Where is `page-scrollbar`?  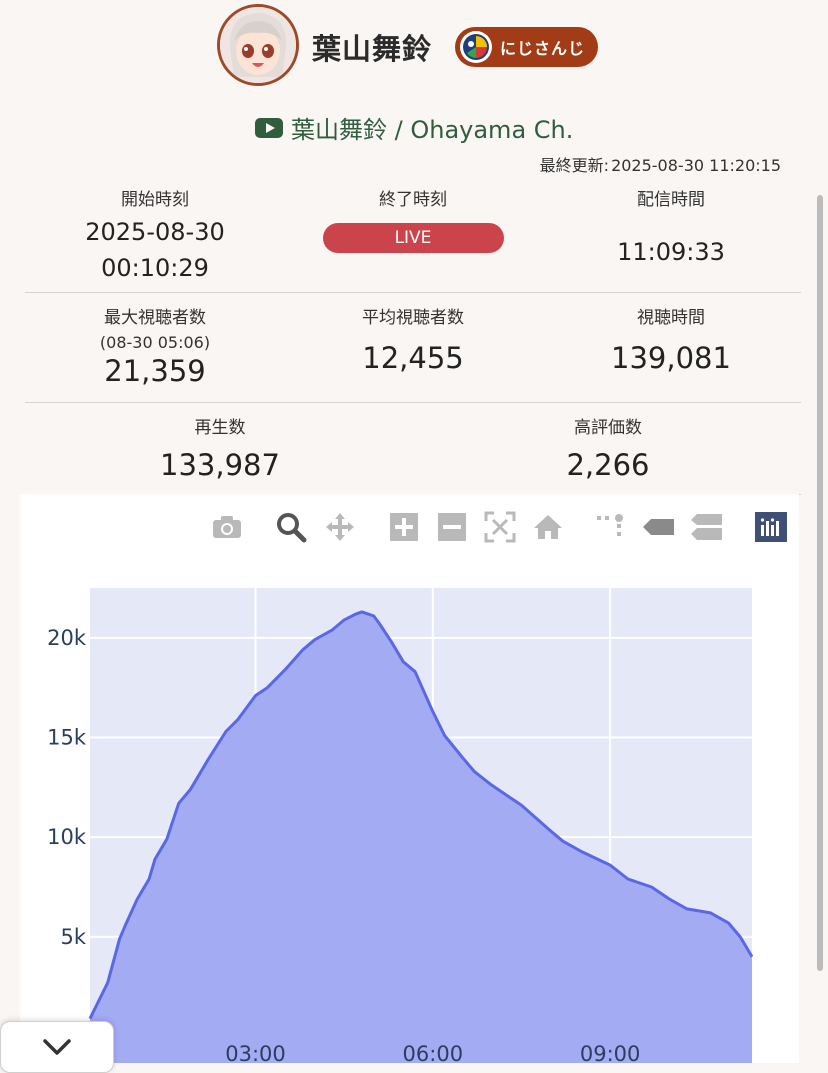 page-scrollbar is located at coordinates (820, 583).